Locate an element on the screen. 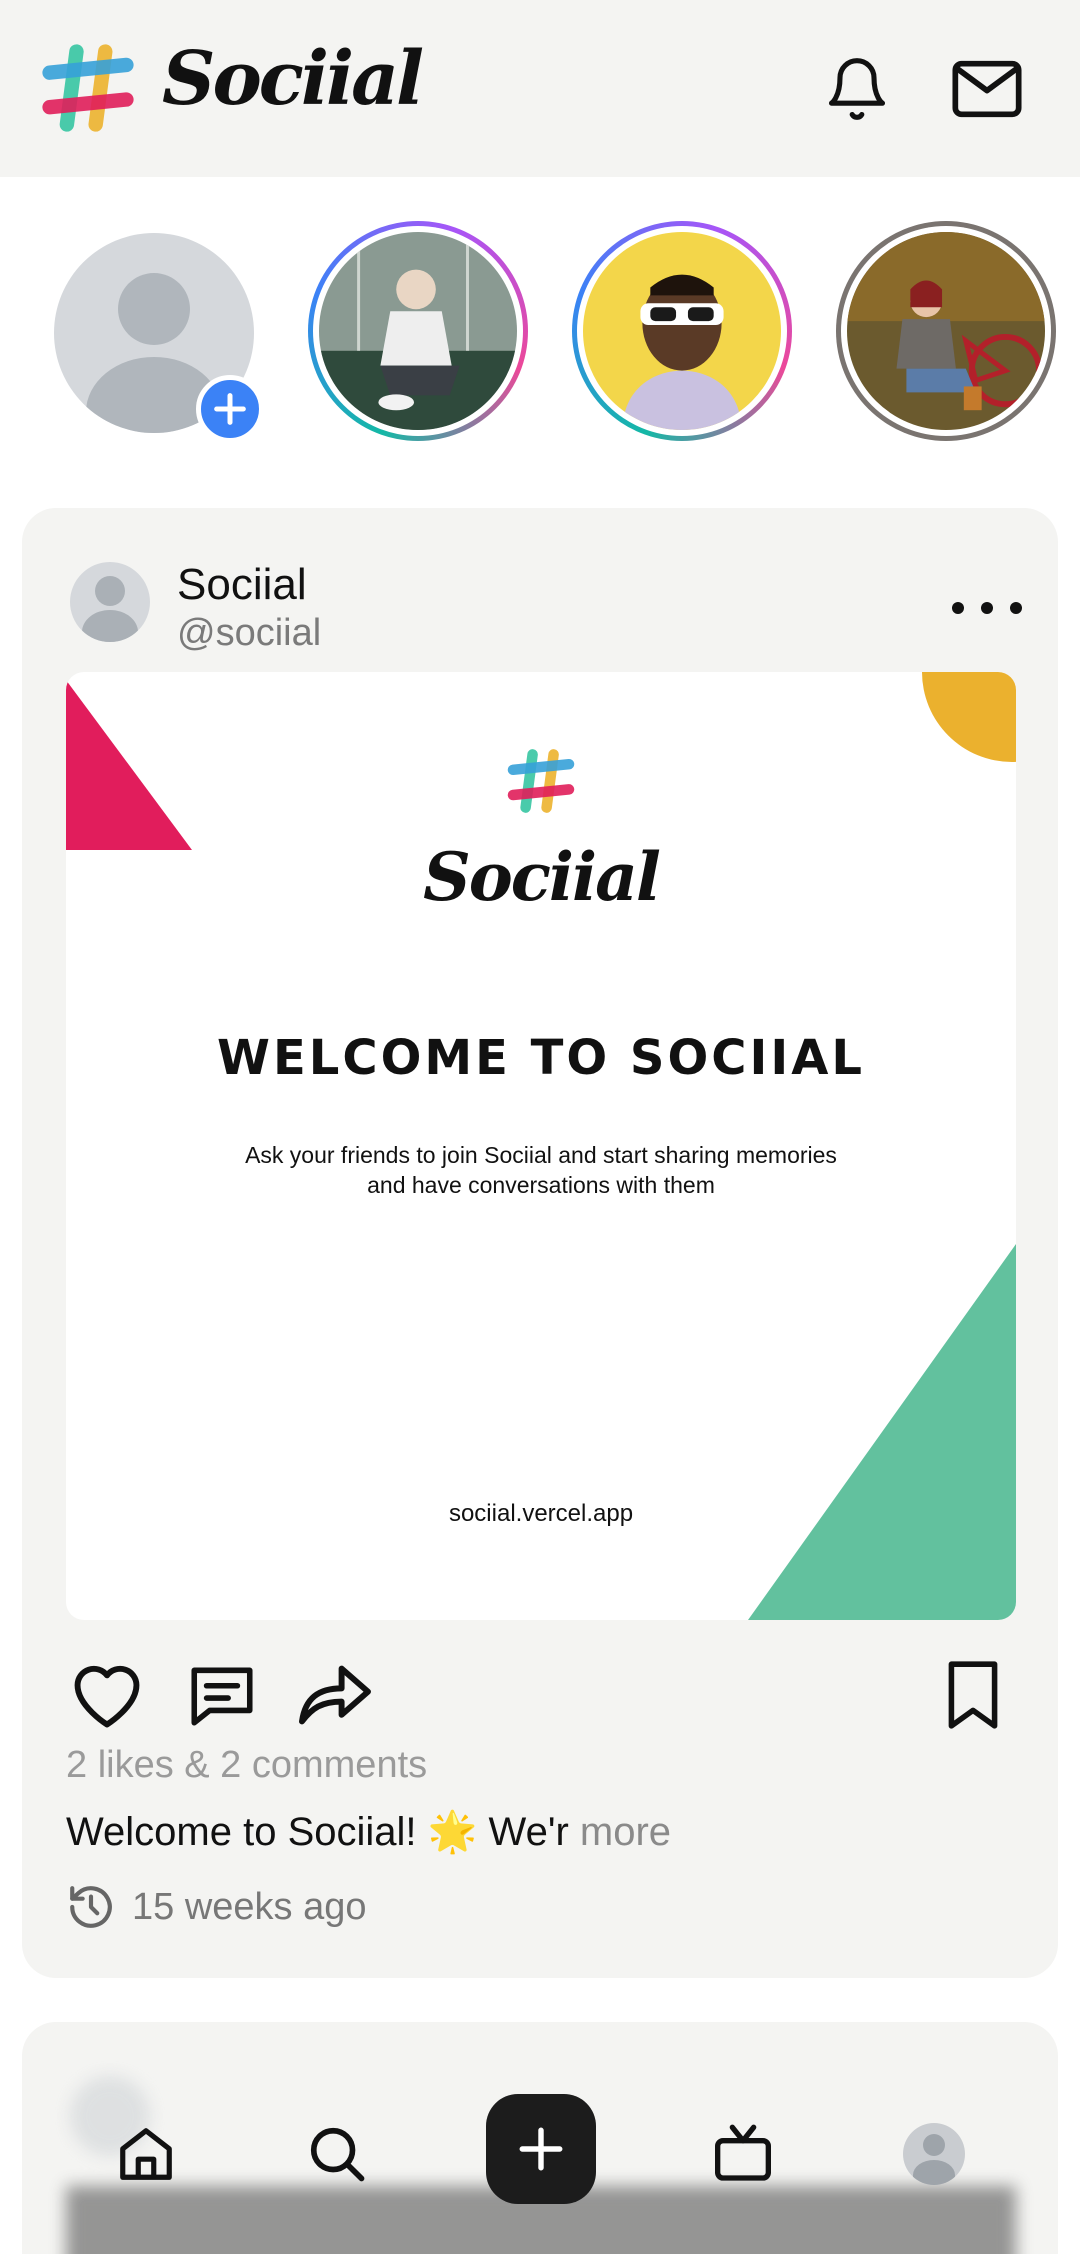 This screenshot has width=1080, height=2254. comment-button is located at coordinates (222, 1695).